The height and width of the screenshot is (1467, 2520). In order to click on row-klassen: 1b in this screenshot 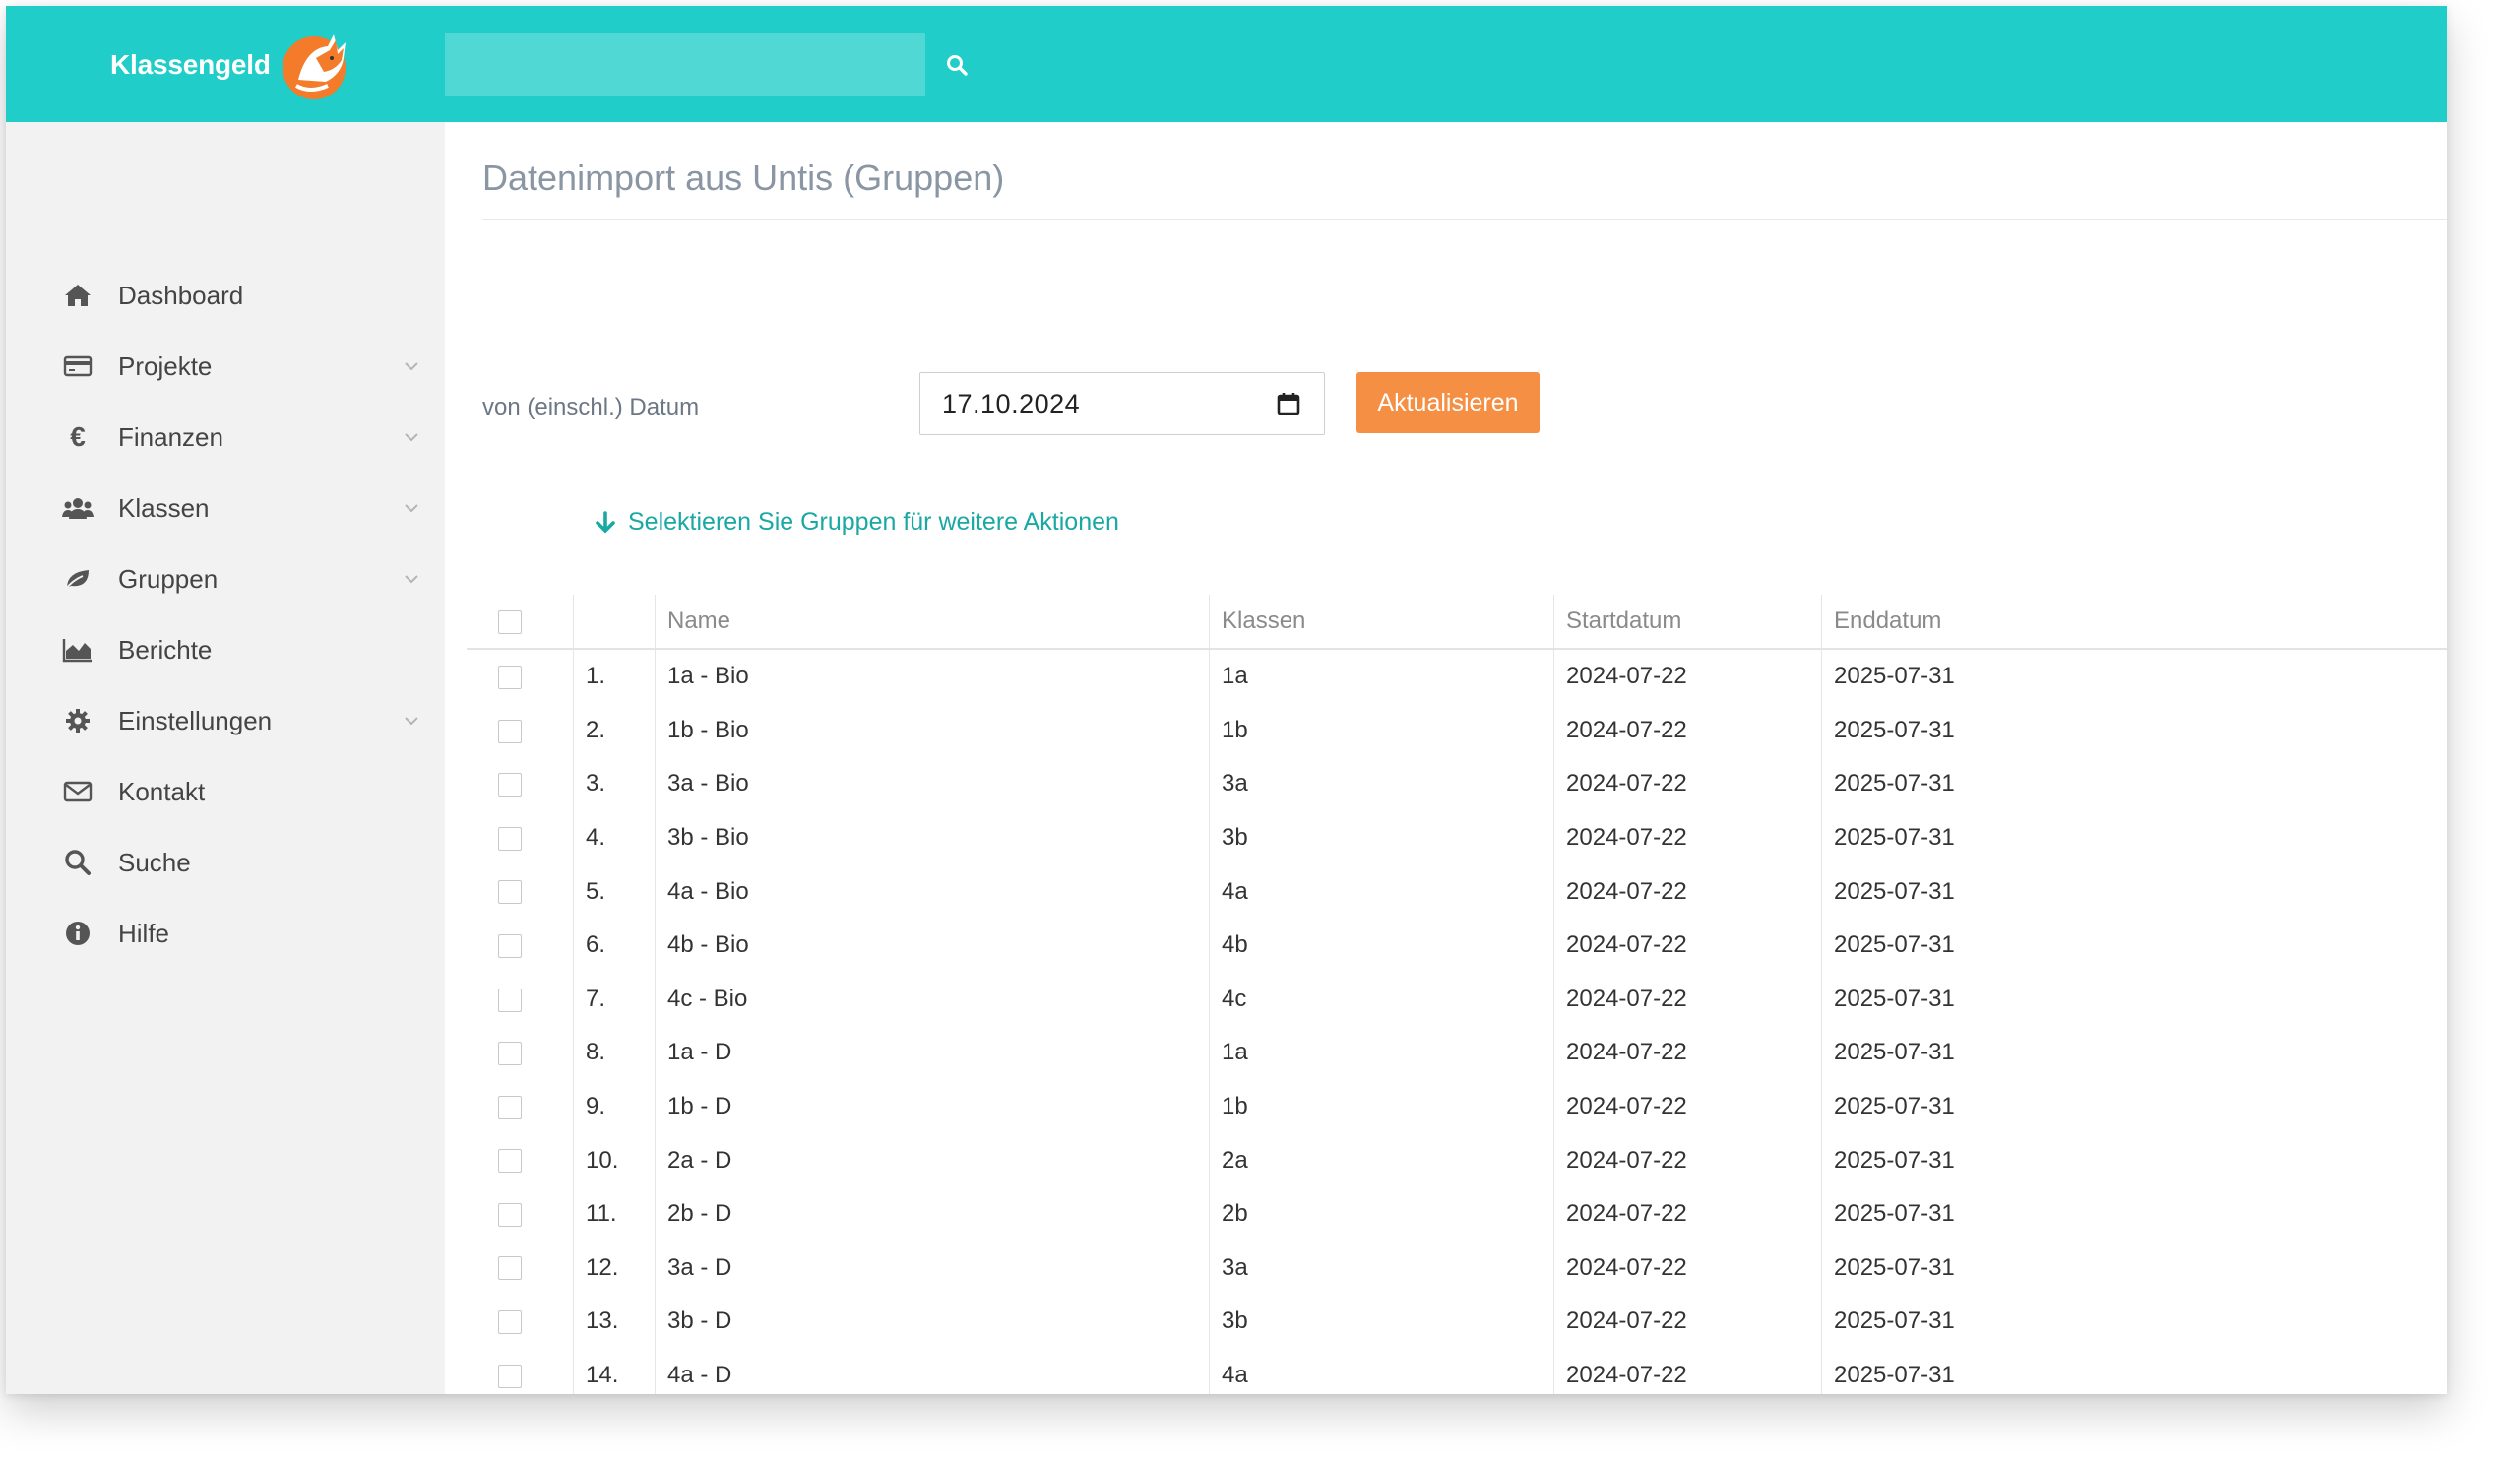, I will do `click(1381, 1106)`.